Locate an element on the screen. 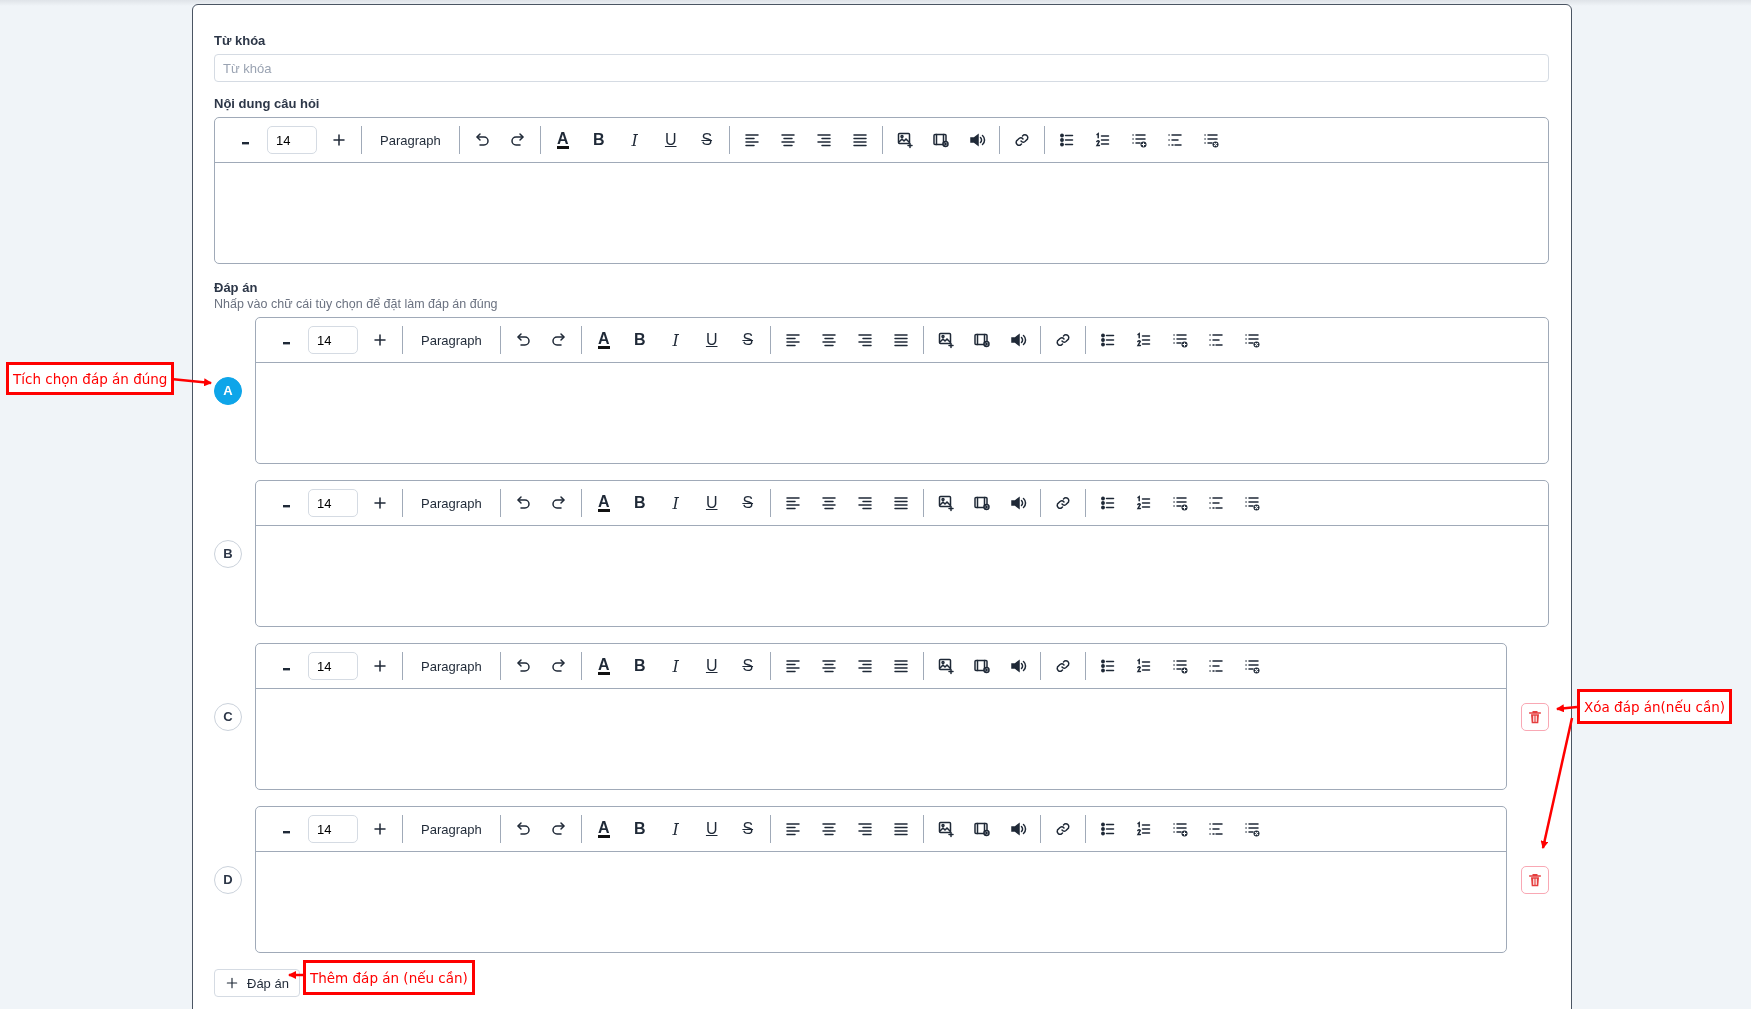 This screenshot has height=1009, width=1751. keyword-field: Từ khóa is located at coordinates (881, 68).